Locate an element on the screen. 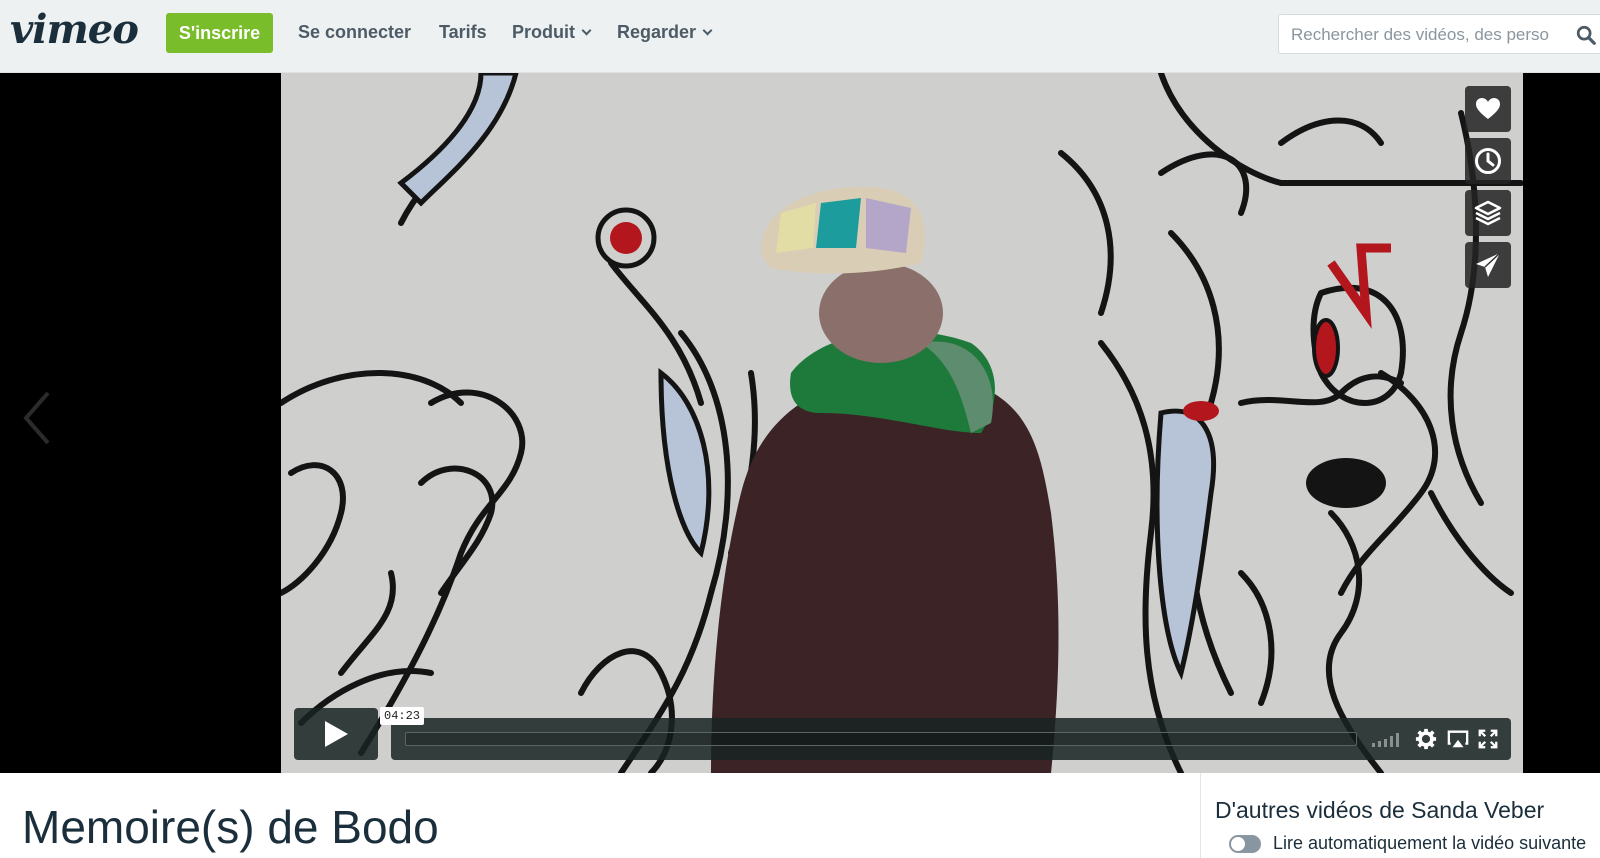 Image resolution: width=1600 pixels, height=858 pixels. nav-login: Se connecter is located at coordinates (354, 32).